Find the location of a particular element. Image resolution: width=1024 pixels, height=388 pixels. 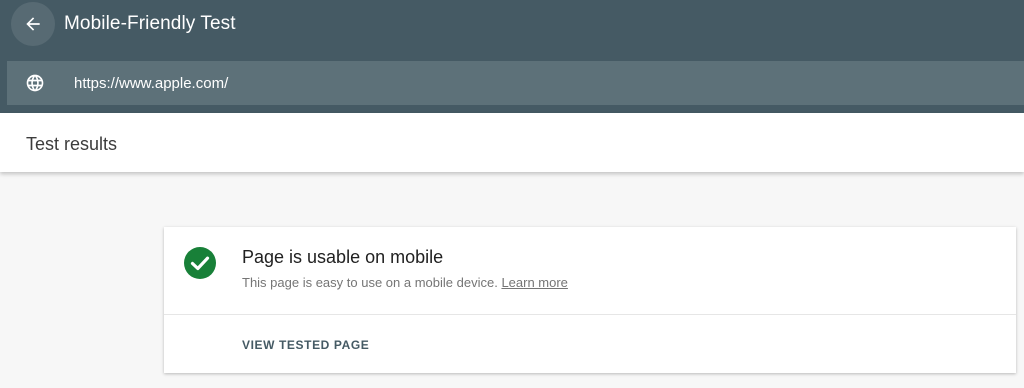

arrow-left-icon is located at coordinates (33, 24).